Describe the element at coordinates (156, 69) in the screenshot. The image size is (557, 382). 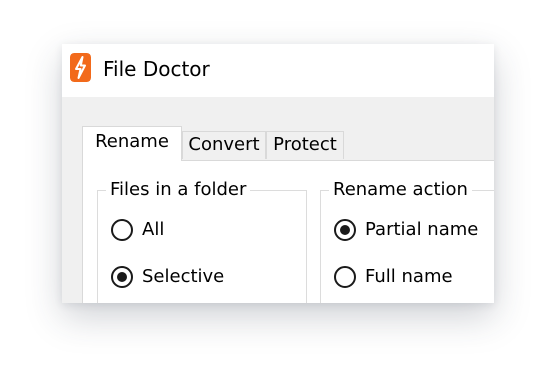
I see `window-title: File Doctor` at that location.